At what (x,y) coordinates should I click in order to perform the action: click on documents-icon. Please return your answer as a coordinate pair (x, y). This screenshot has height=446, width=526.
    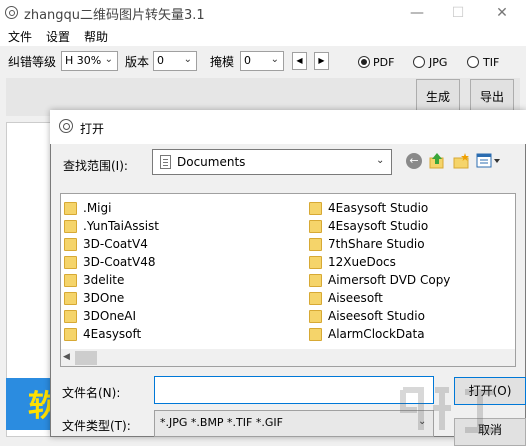
    Looking at the image, I should click on (165, 162).